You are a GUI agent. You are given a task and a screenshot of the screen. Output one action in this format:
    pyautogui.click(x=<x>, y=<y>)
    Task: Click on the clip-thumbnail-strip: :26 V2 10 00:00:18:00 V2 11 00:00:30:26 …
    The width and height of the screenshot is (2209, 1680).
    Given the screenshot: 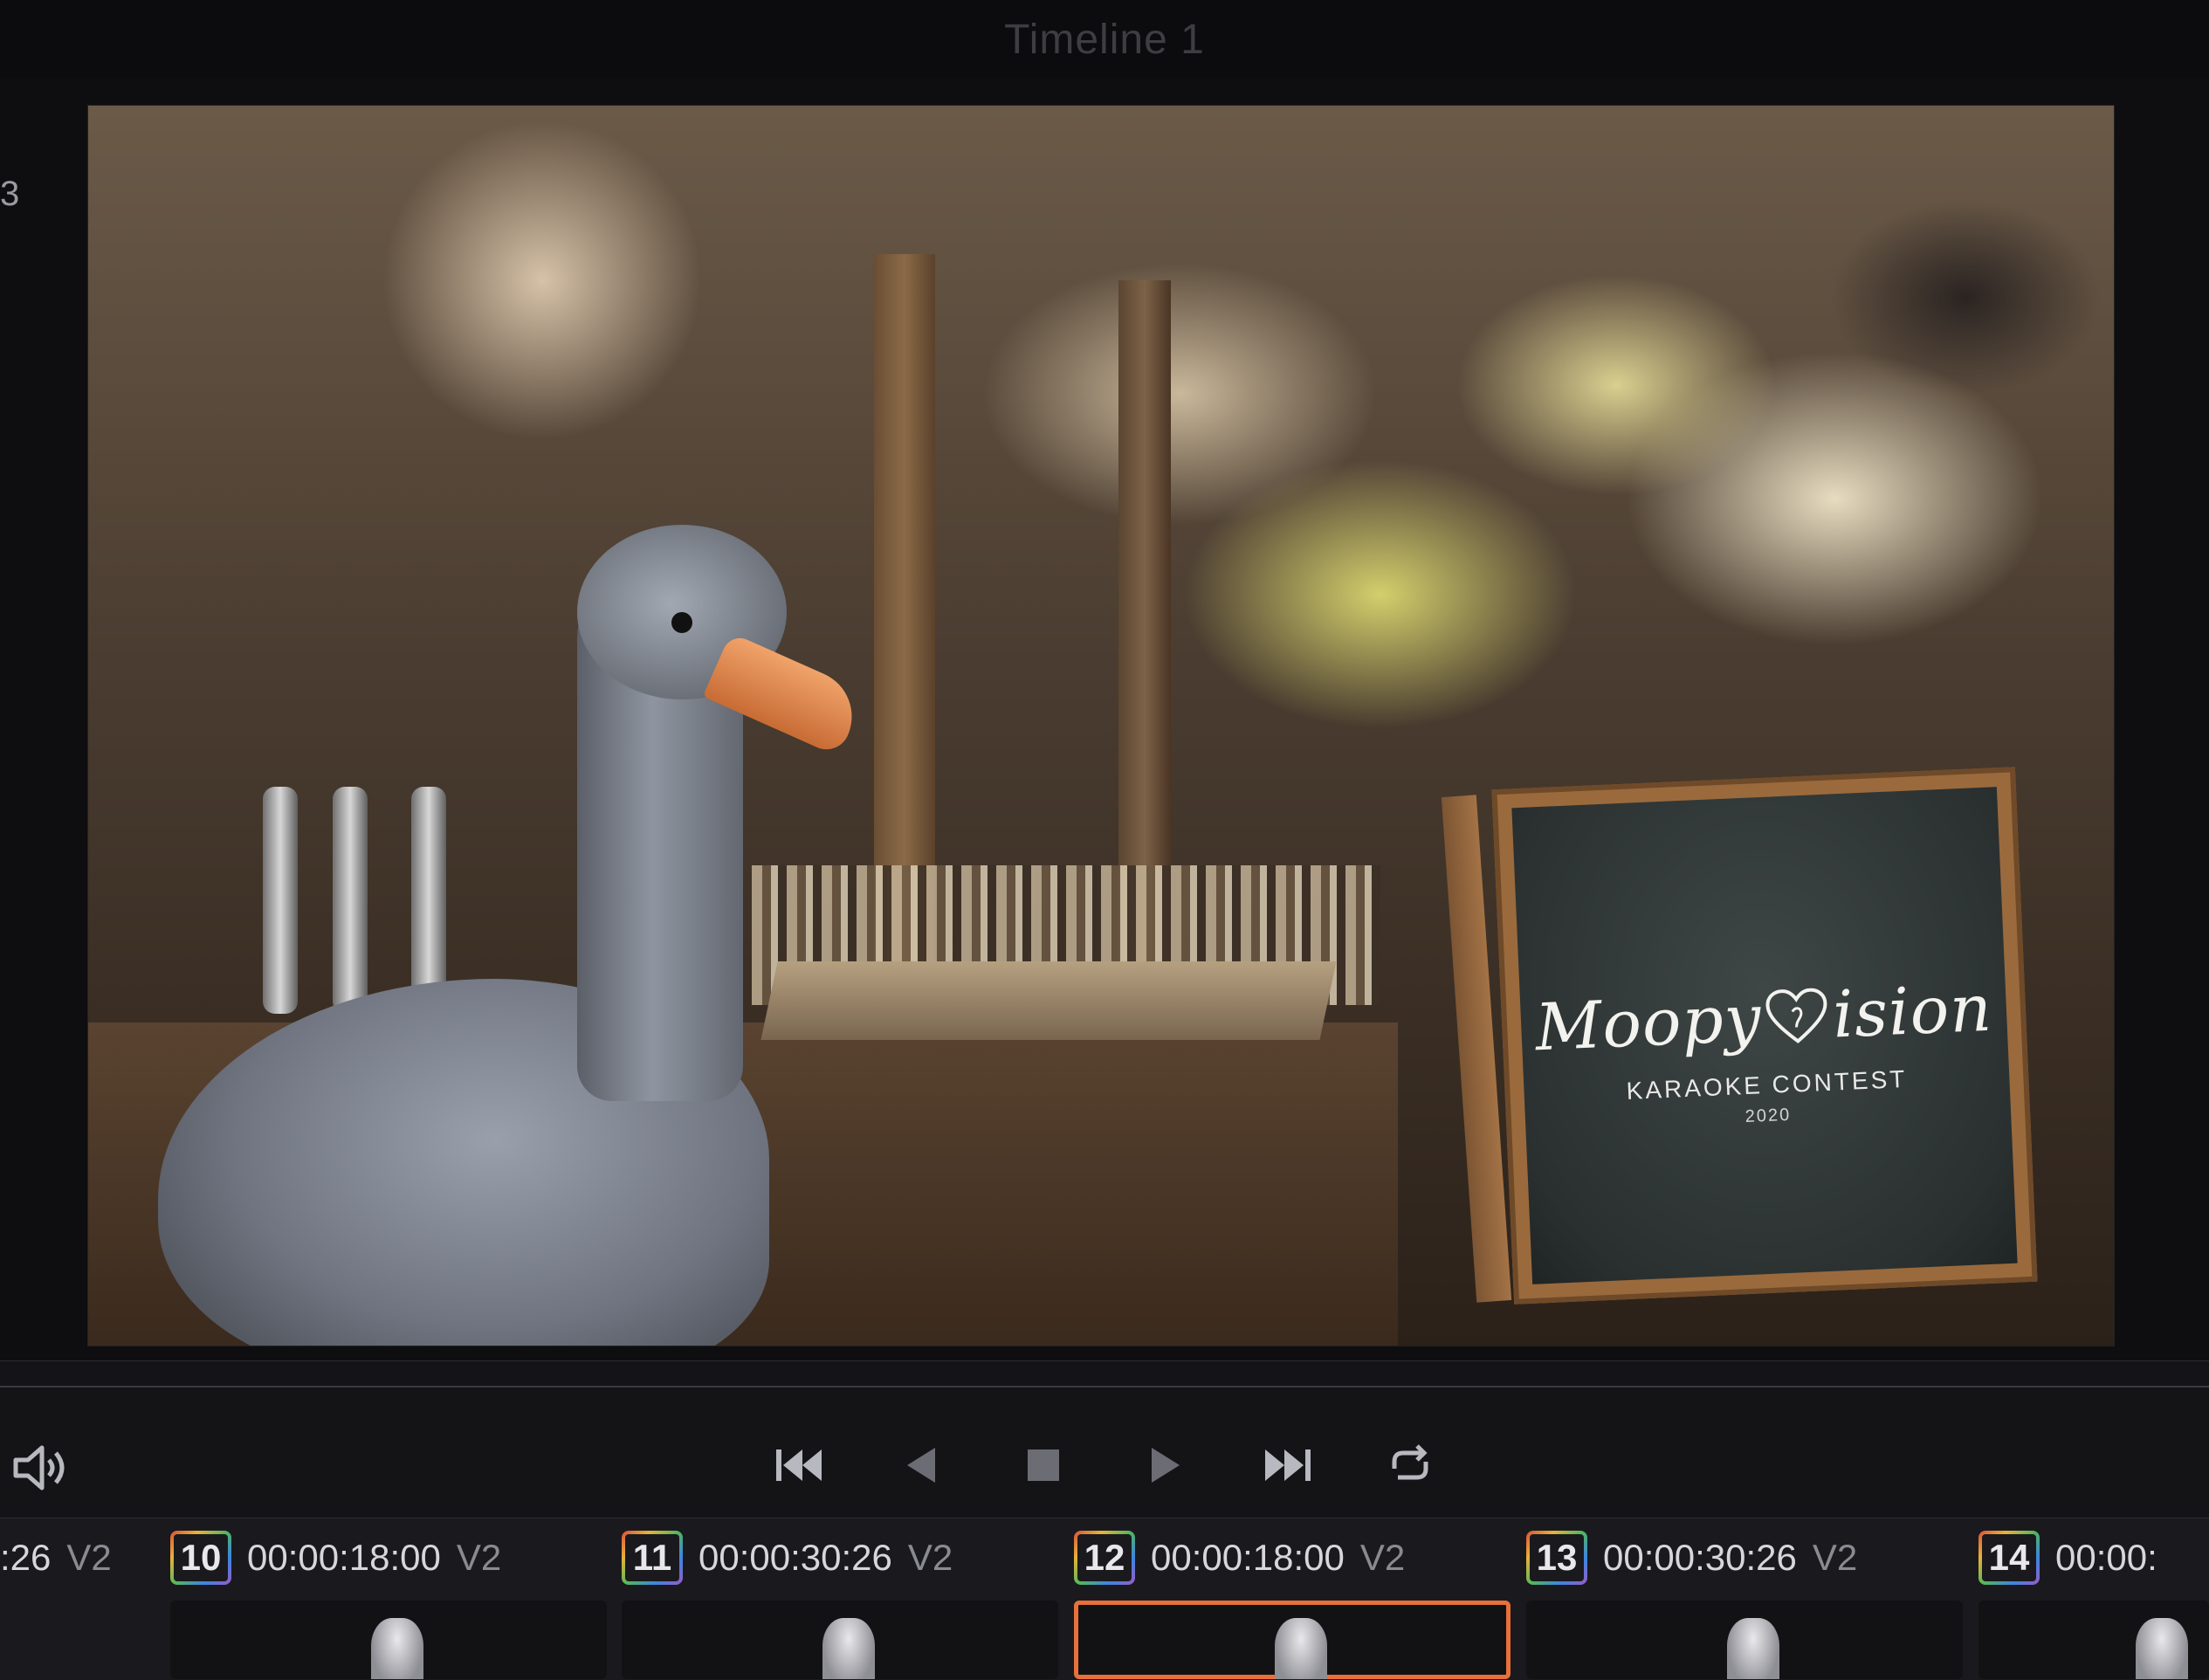 What is the action you would take?
    pyautogui.click(x=1104, y=1599)
    